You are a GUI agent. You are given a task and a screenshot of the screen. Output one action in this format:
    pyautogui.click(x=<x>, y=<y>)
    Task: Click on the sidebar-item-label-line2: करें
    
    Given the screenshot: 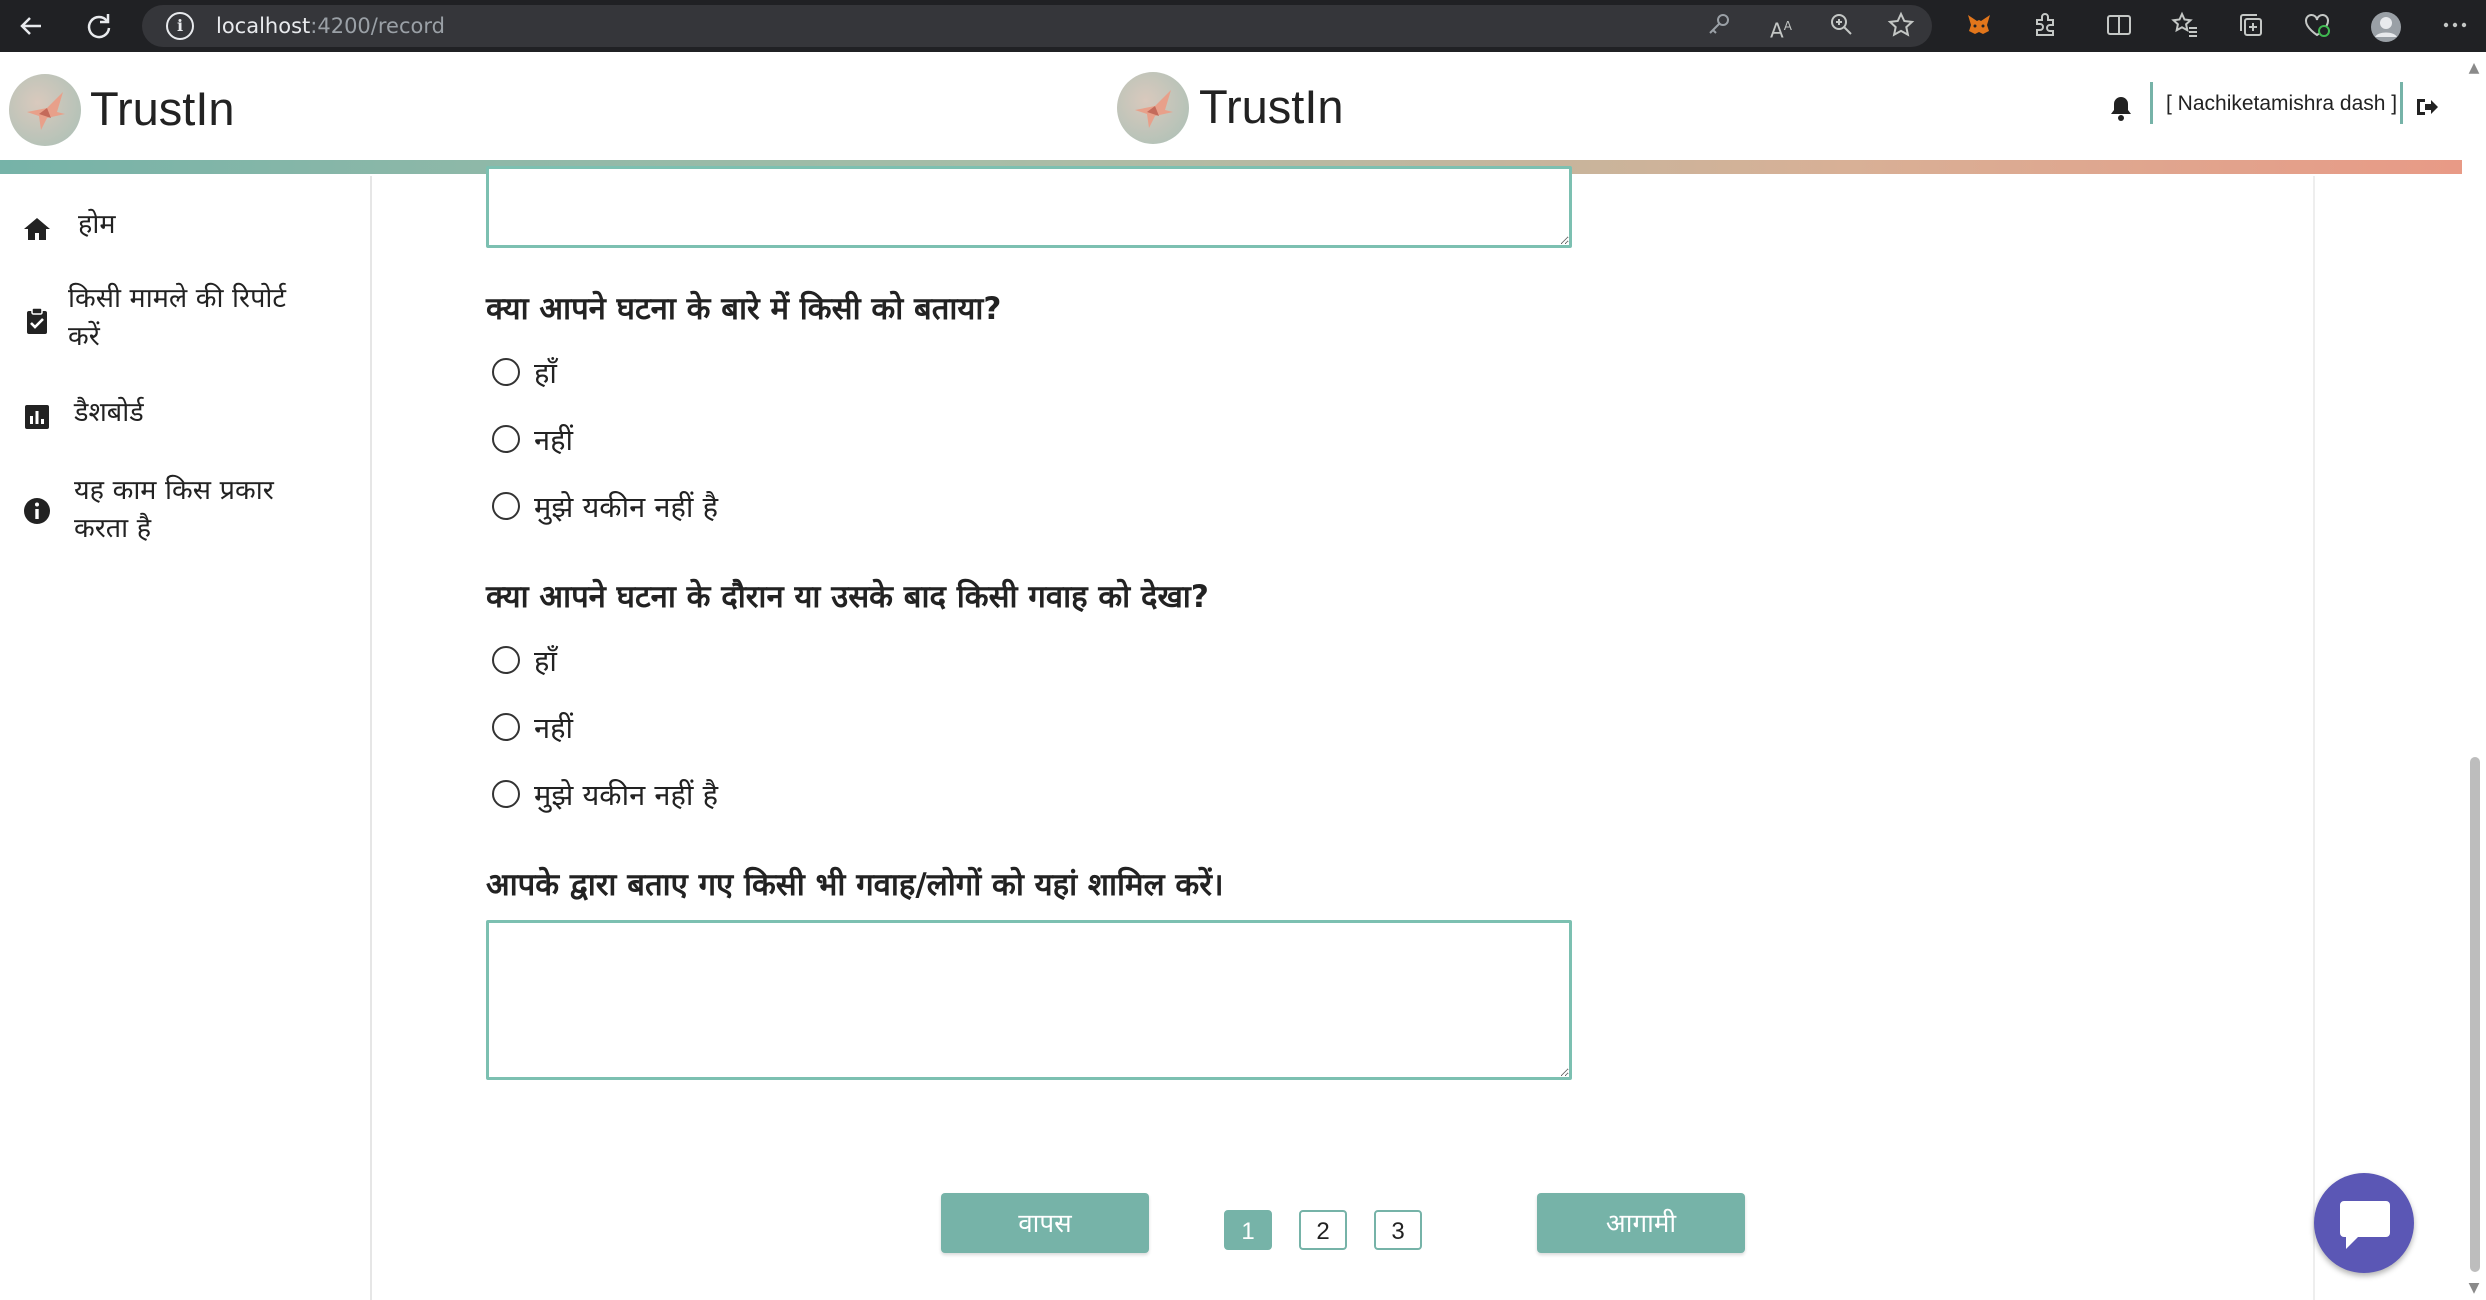 What is the action you would take?
    pyautogui.click(x=84, y=336)
    